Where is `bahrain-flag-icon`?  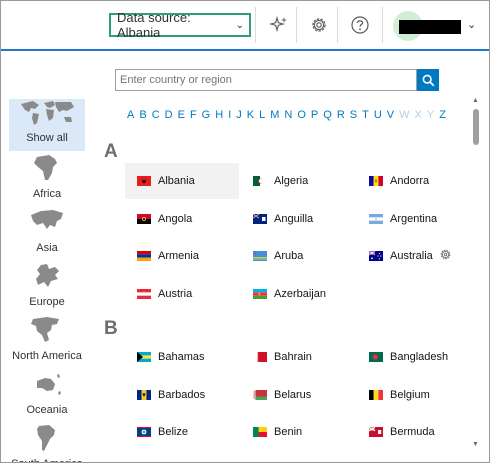
bahrain-flag-icon is located at coordinates (260, 357).